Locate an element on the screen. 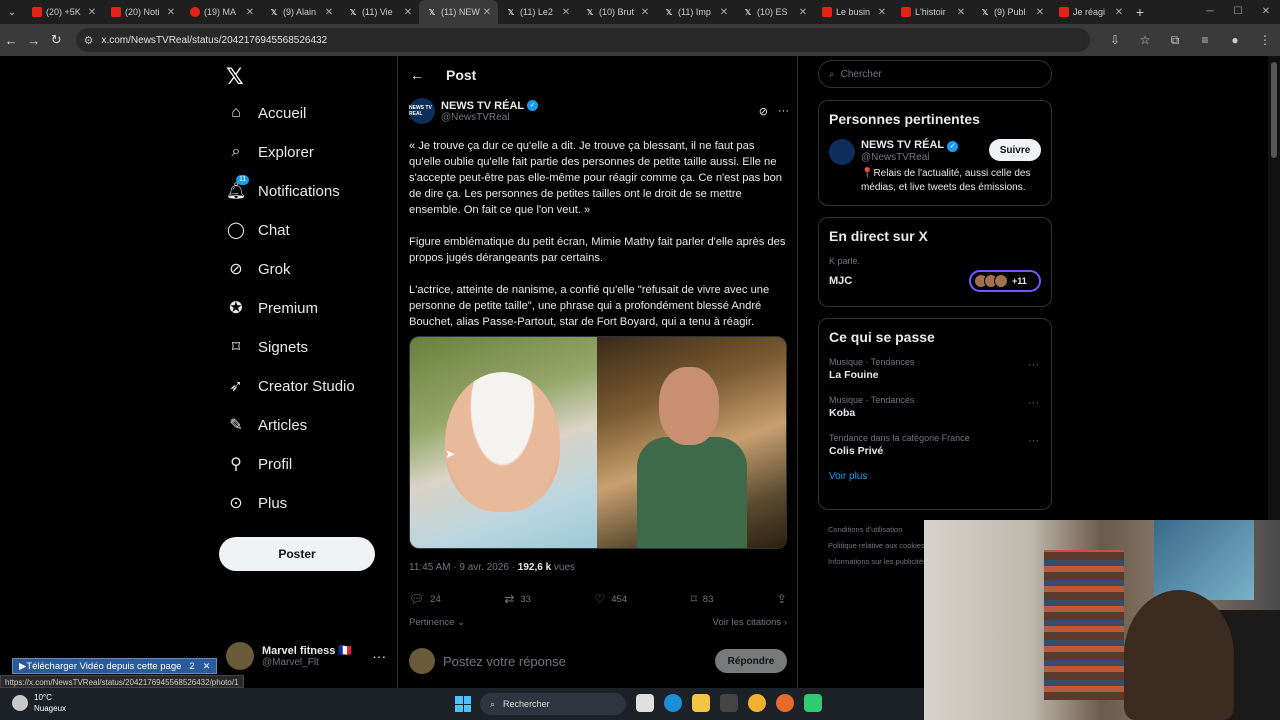 This screenshot has width=1280, height=720. live-item: MJC +11 is located at coordinates (935, 281).